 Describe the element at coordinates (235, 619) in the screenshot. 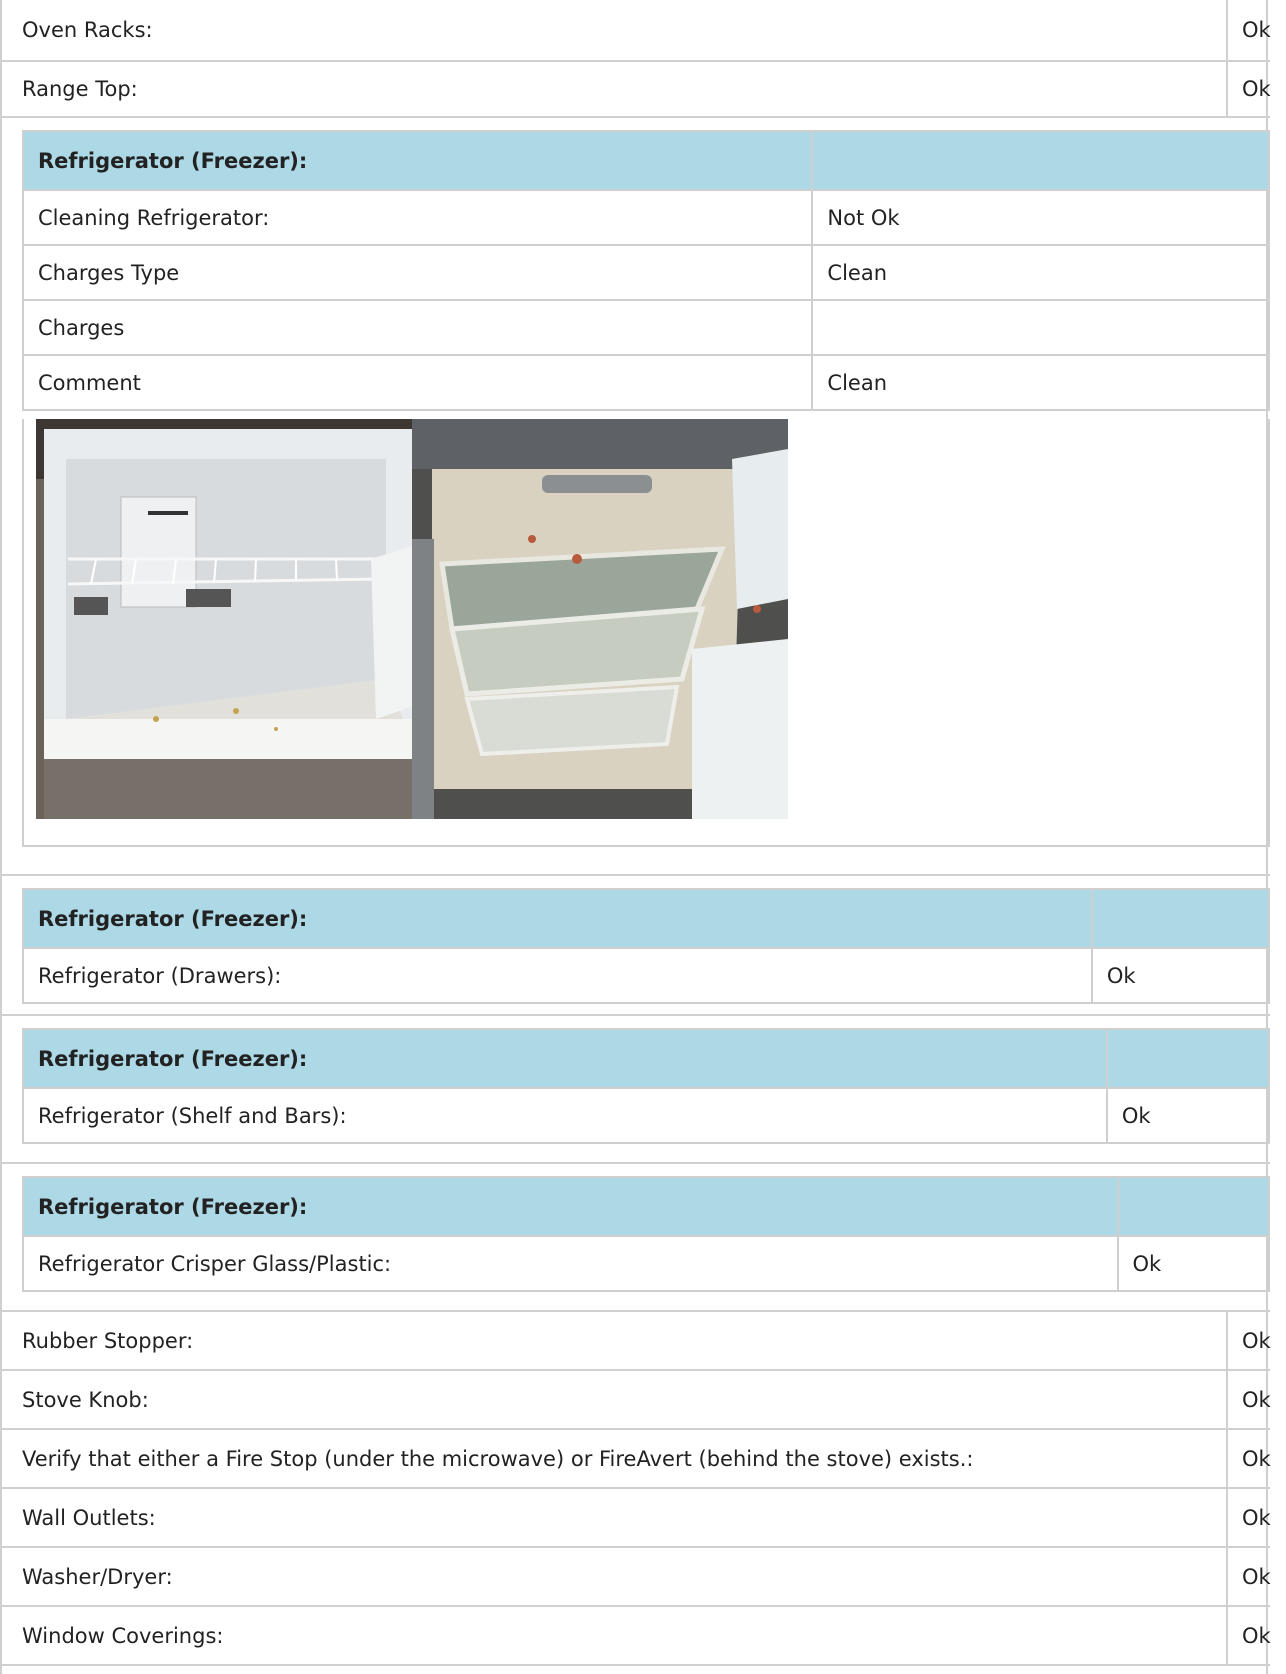

I see `freezer-photo` at that location.